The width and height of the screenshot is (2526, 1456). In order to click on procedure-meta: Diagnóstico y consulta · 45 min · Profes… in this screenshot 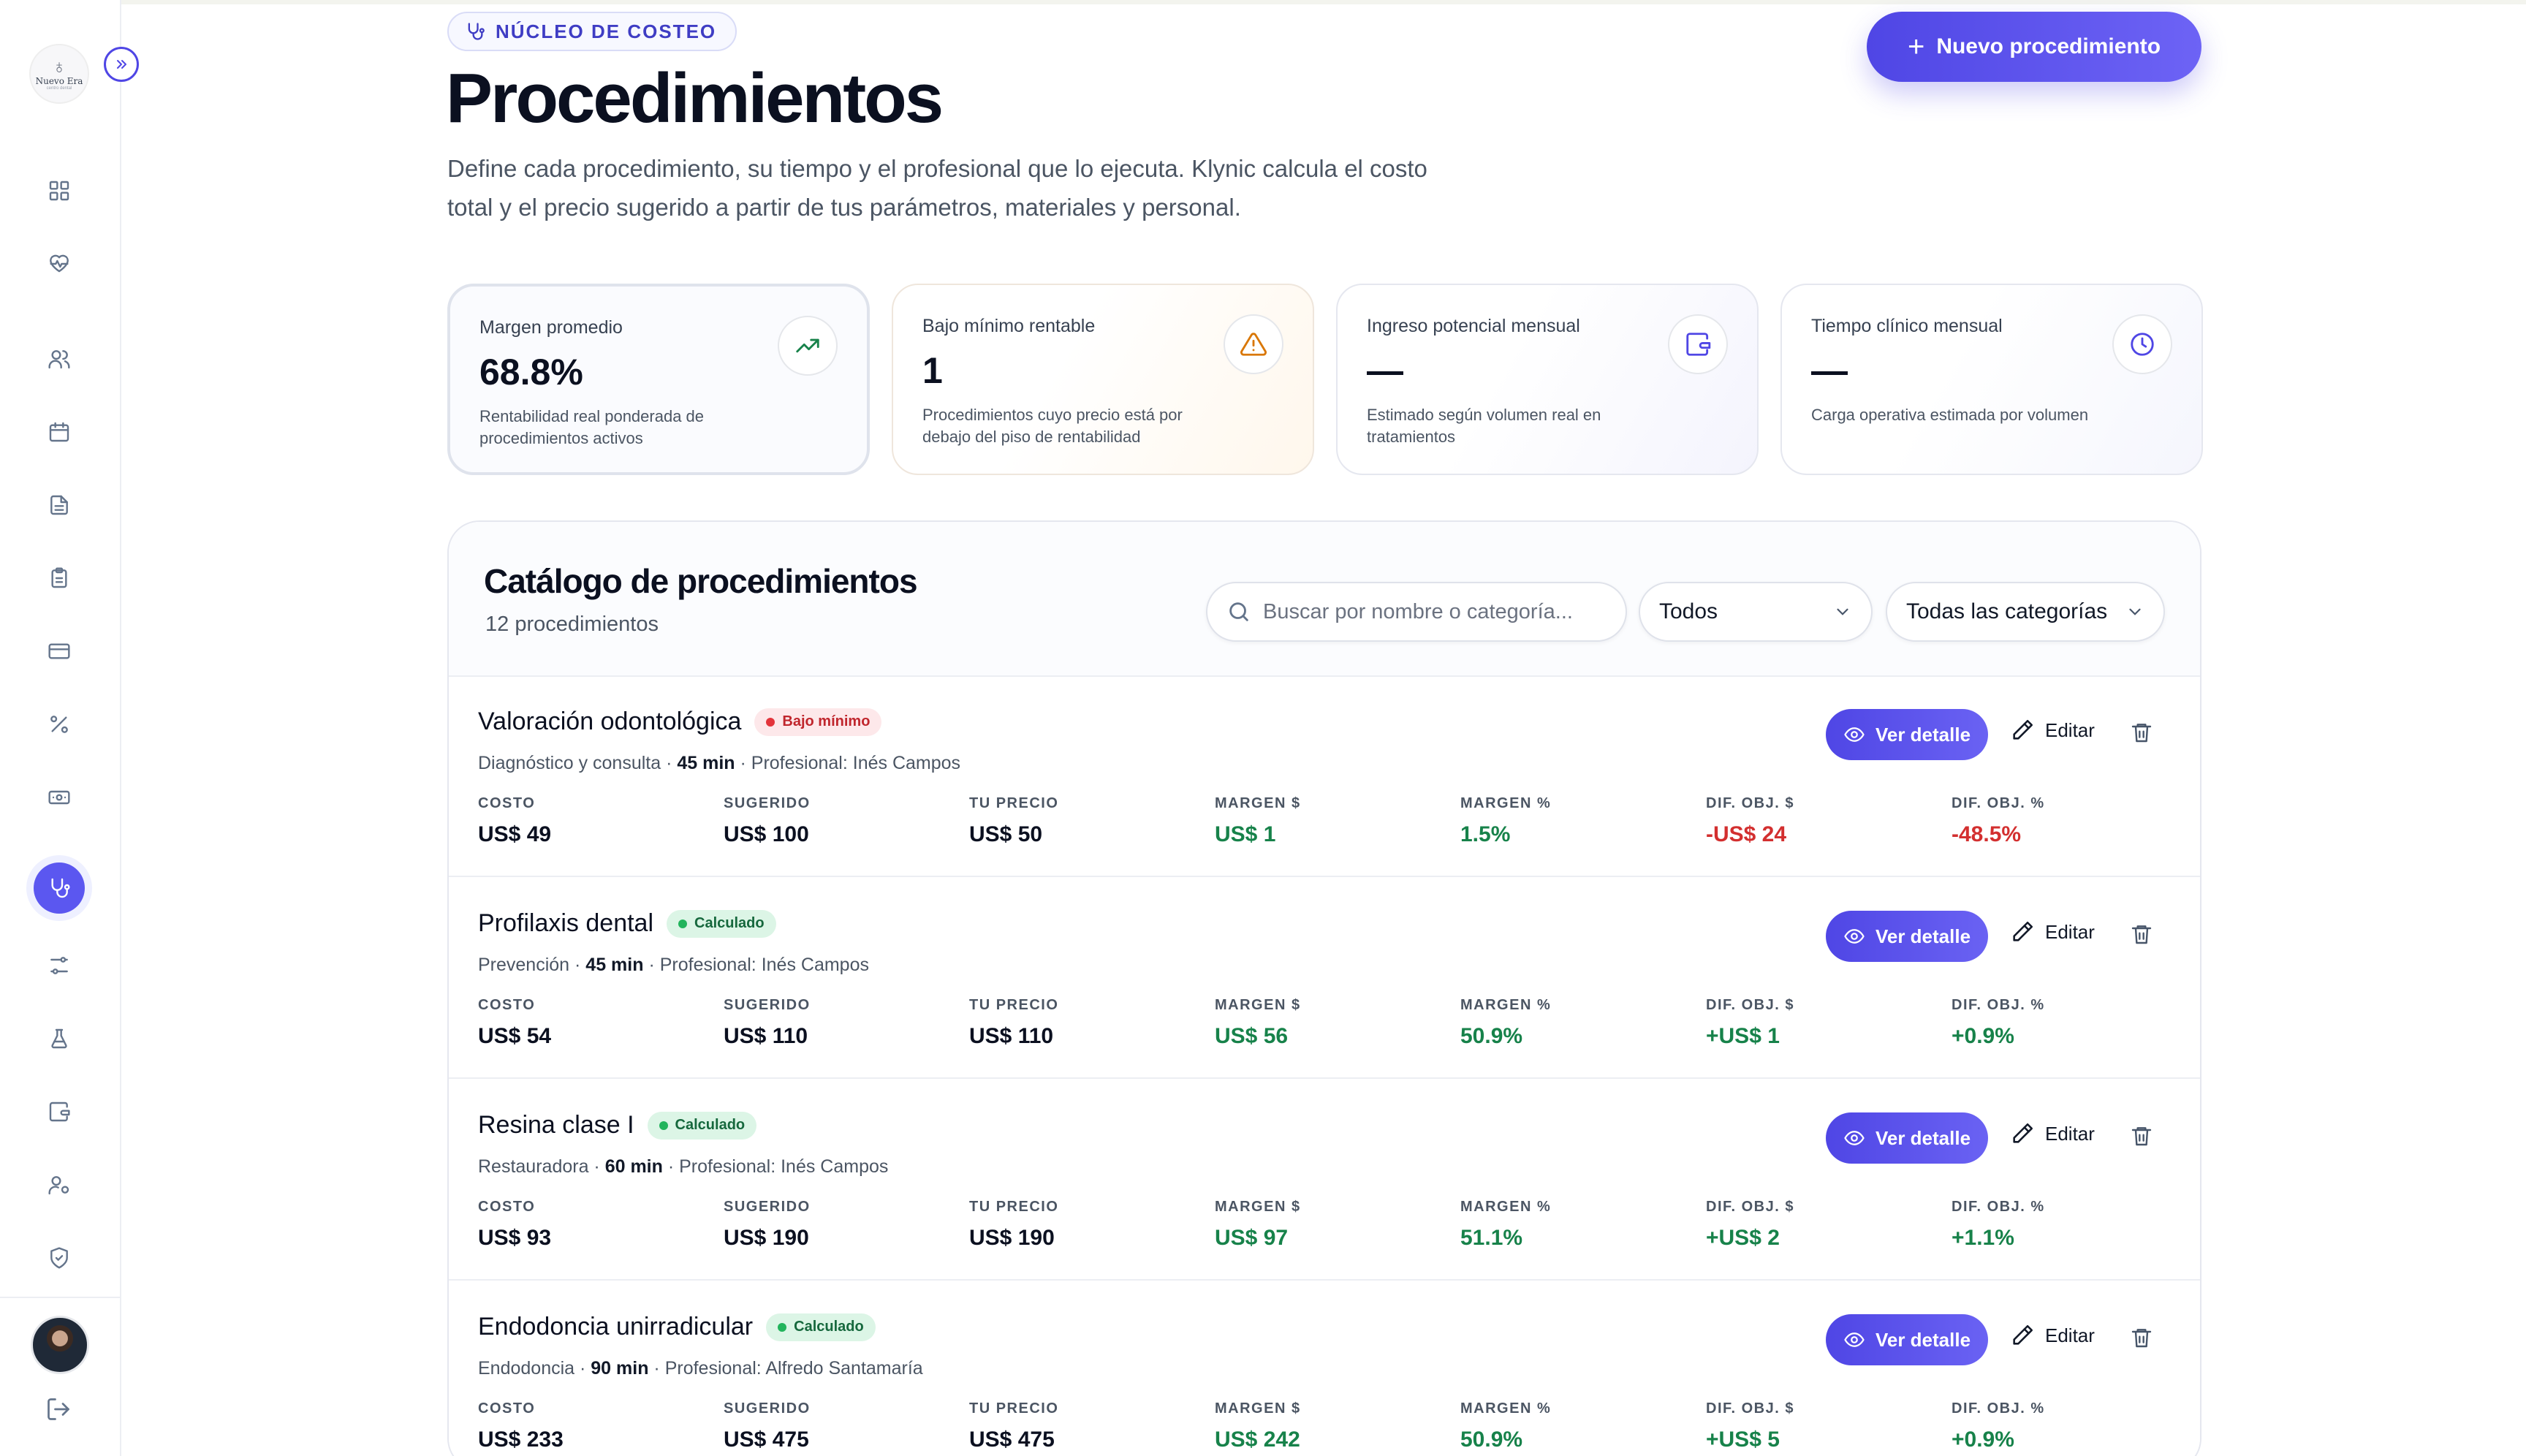, I will do `click(719, 763)`.